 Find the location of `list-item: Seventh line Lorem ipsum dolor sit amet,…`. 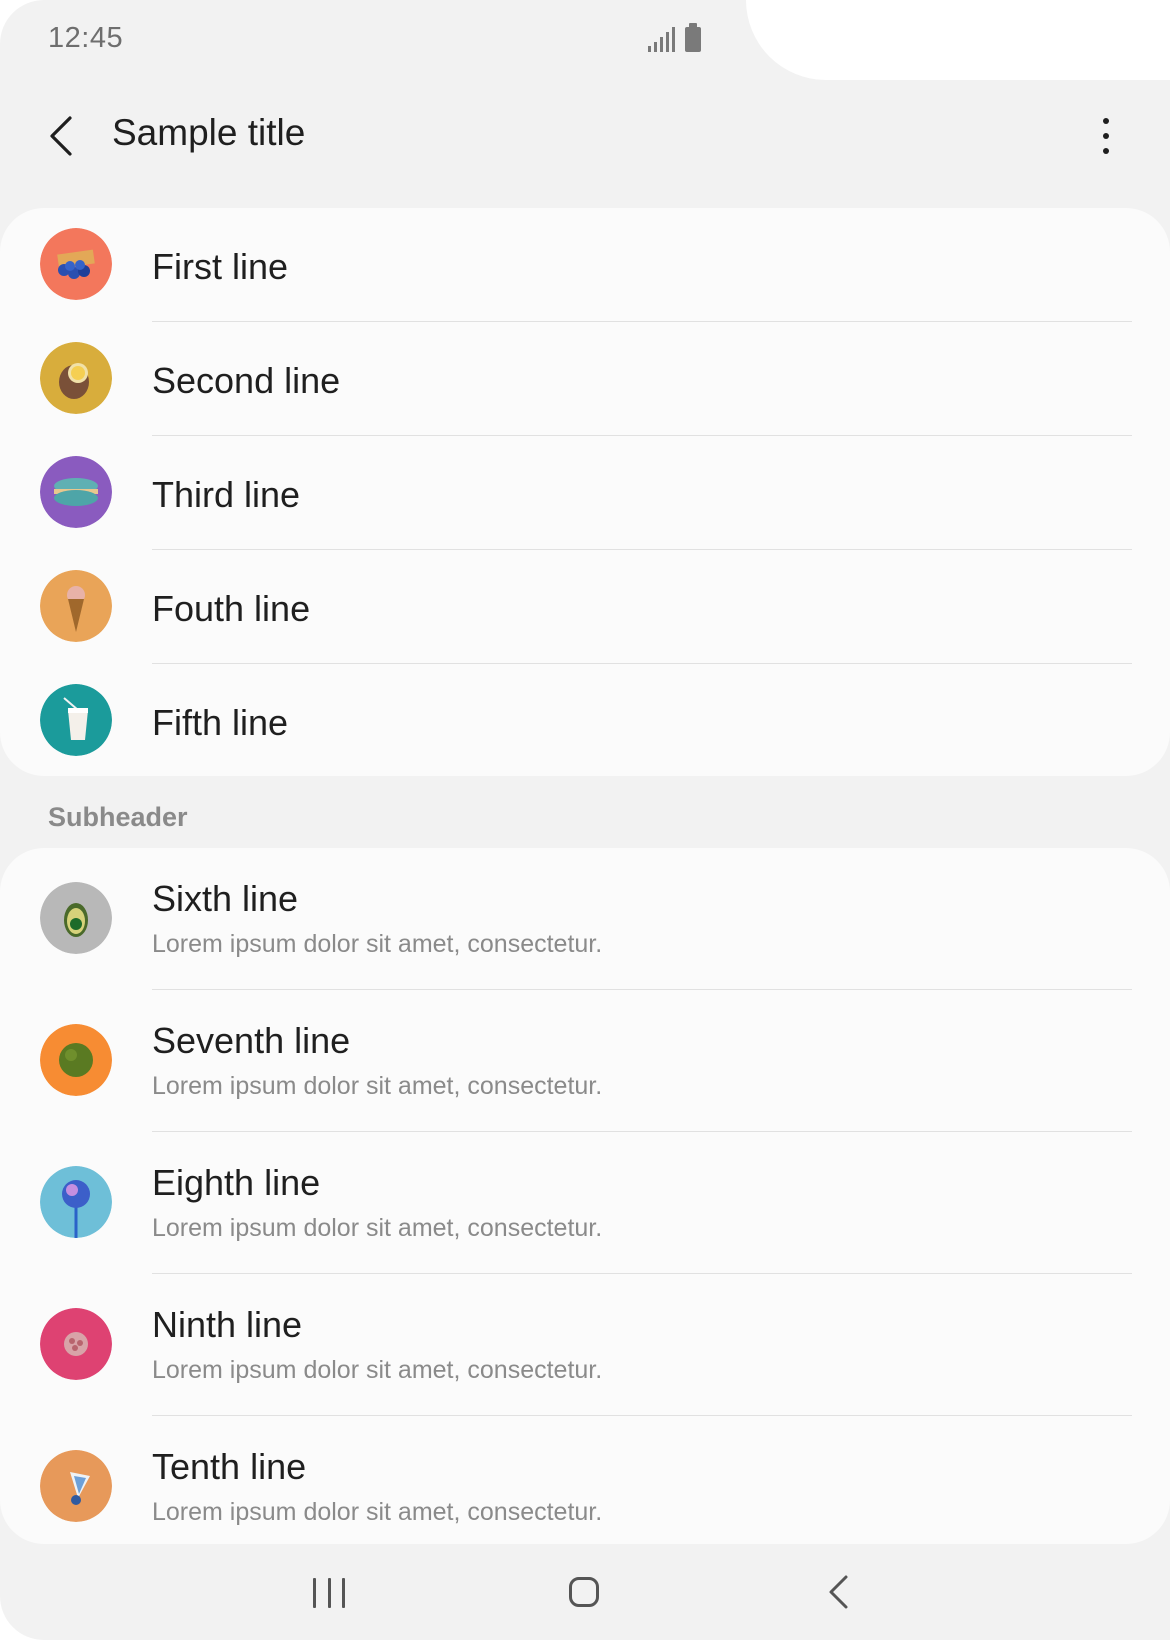

list-item: Seventh line Lorem ipsum dolor sit amet,… is located at coordinates (585, 1061).